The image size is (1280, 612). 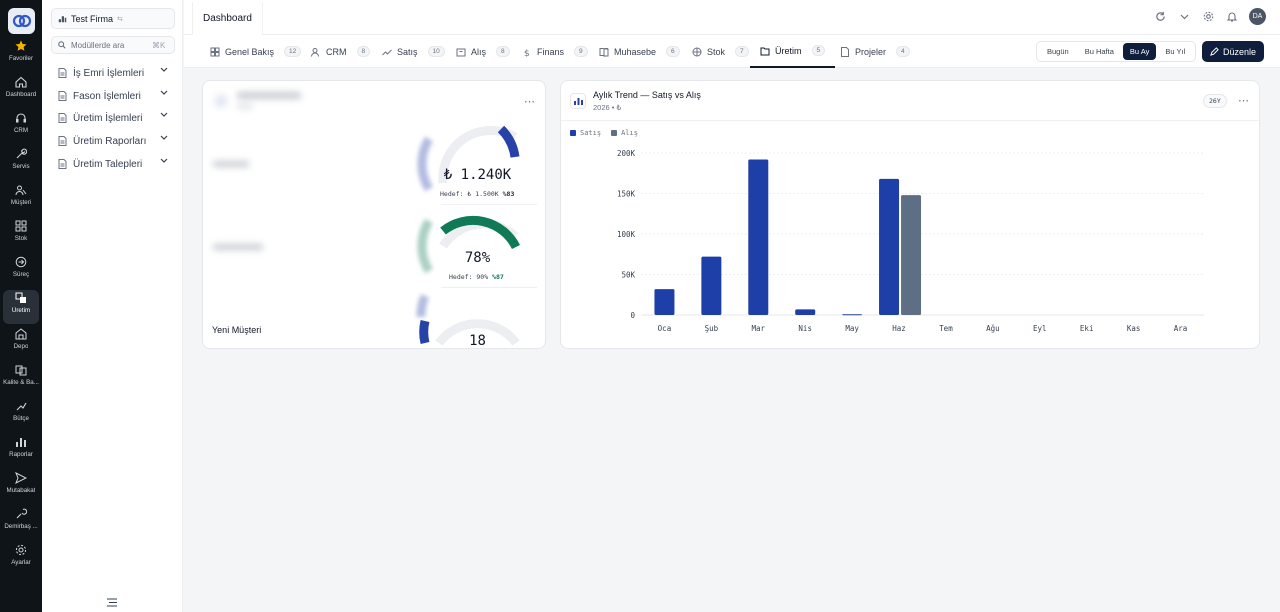 I want to click on app-logo, so click(x=21, y=21).